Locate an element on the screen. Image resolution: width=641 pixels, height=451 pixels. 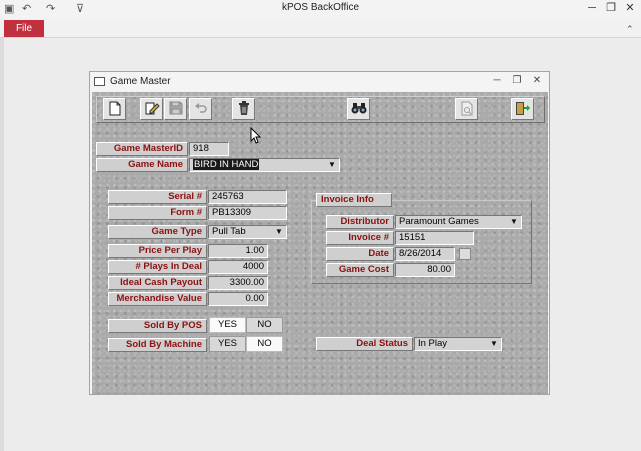
sold-by-machine-no-toggle: NO is located at coordinates (264, 344).